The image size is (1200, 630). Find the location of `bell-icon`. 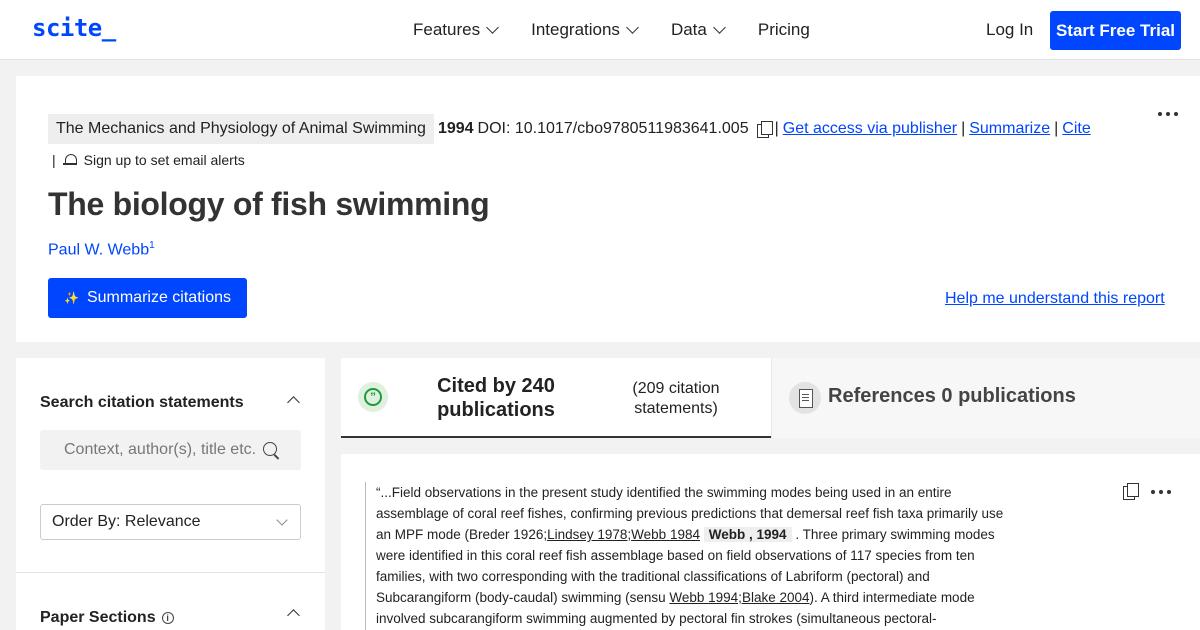

bell-icon is located at coordinates (69, 160).